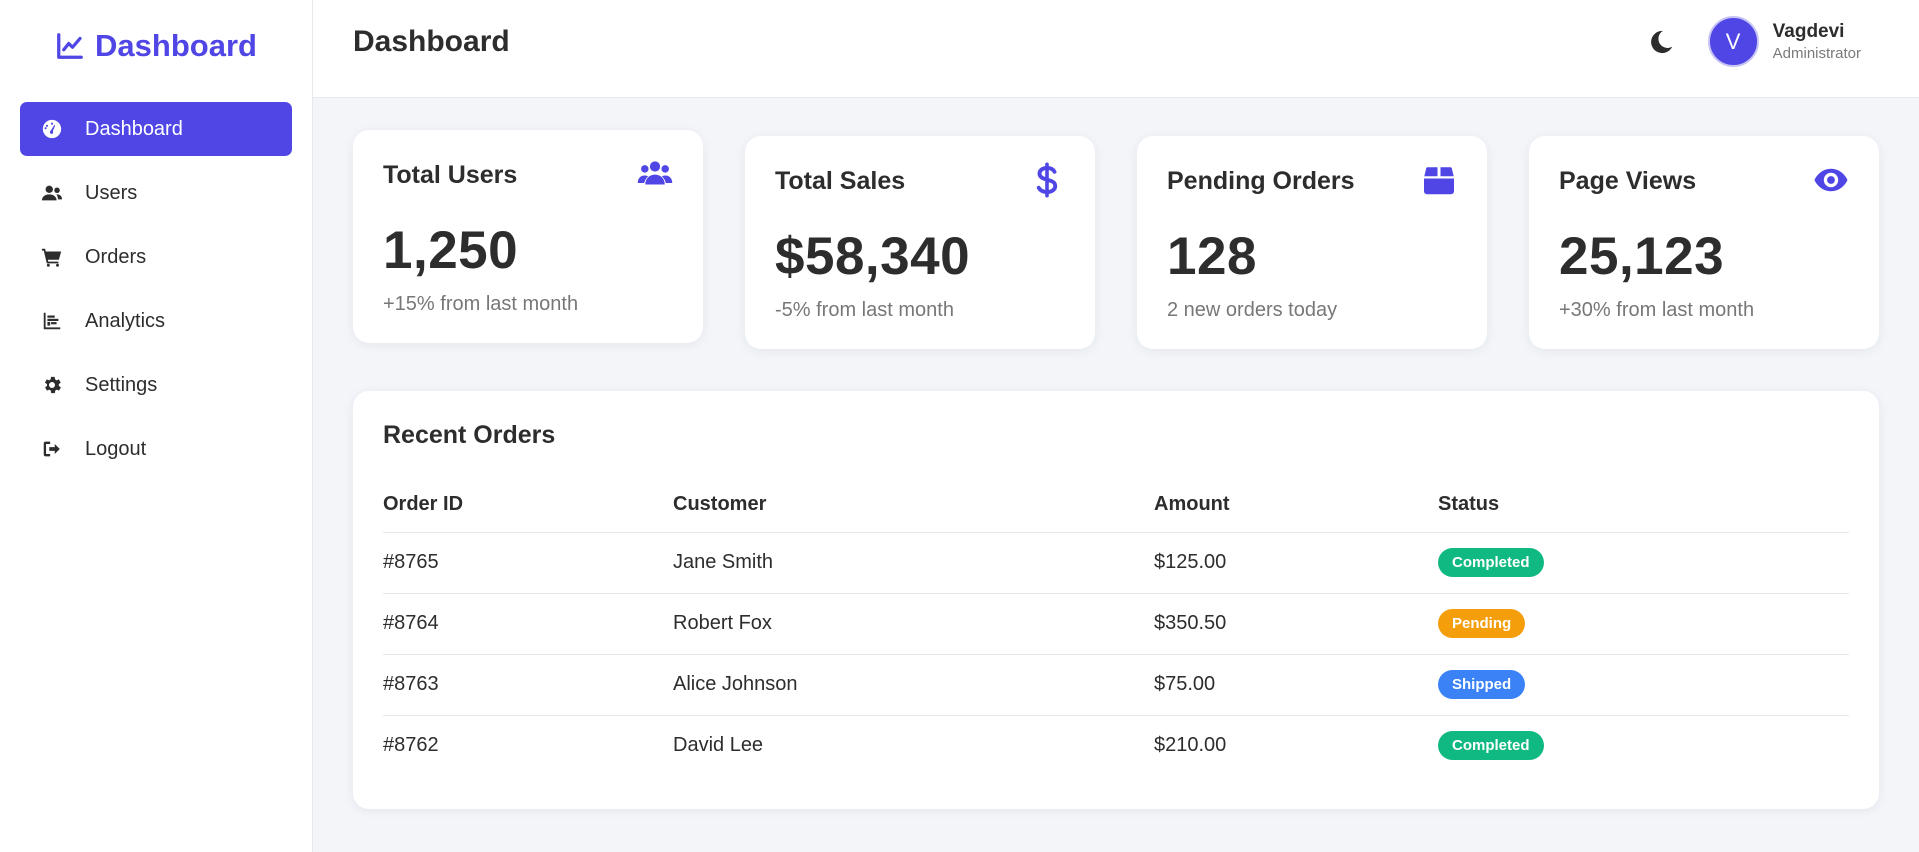 This screenshot has height=852, width=1919. Describe the element at coordinates (450, 175) in the screenshot. I see `card-title: Total Users` at that location.